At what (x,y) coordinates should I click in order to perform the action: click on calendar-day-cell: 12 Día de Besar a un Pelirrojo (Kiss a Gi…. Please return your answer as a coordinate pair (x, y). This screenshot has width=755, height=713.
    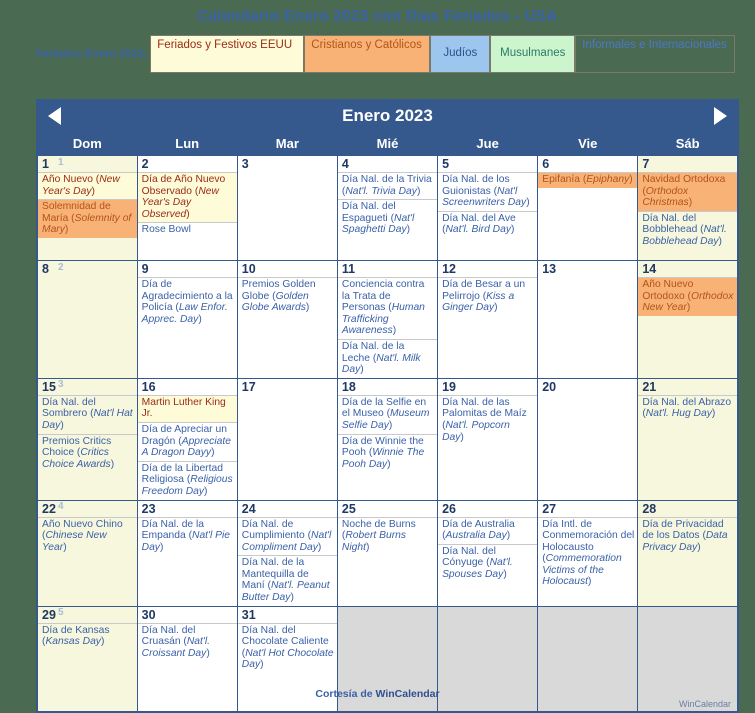
    Looking at the image, I should click on (488, 319).